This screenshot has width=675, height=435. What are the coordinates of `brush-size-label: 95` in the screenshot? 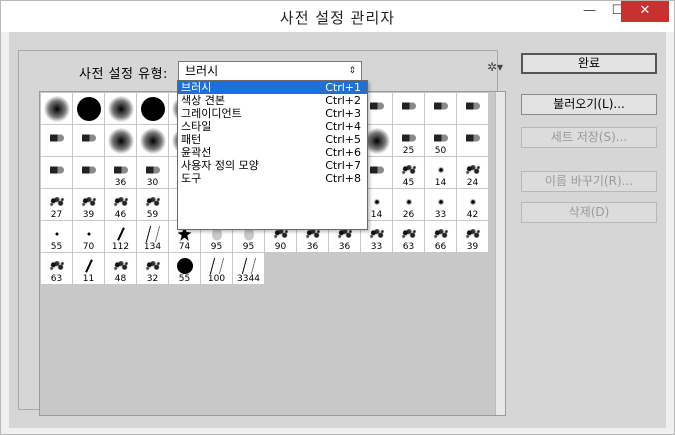 It's located at (248, 247).